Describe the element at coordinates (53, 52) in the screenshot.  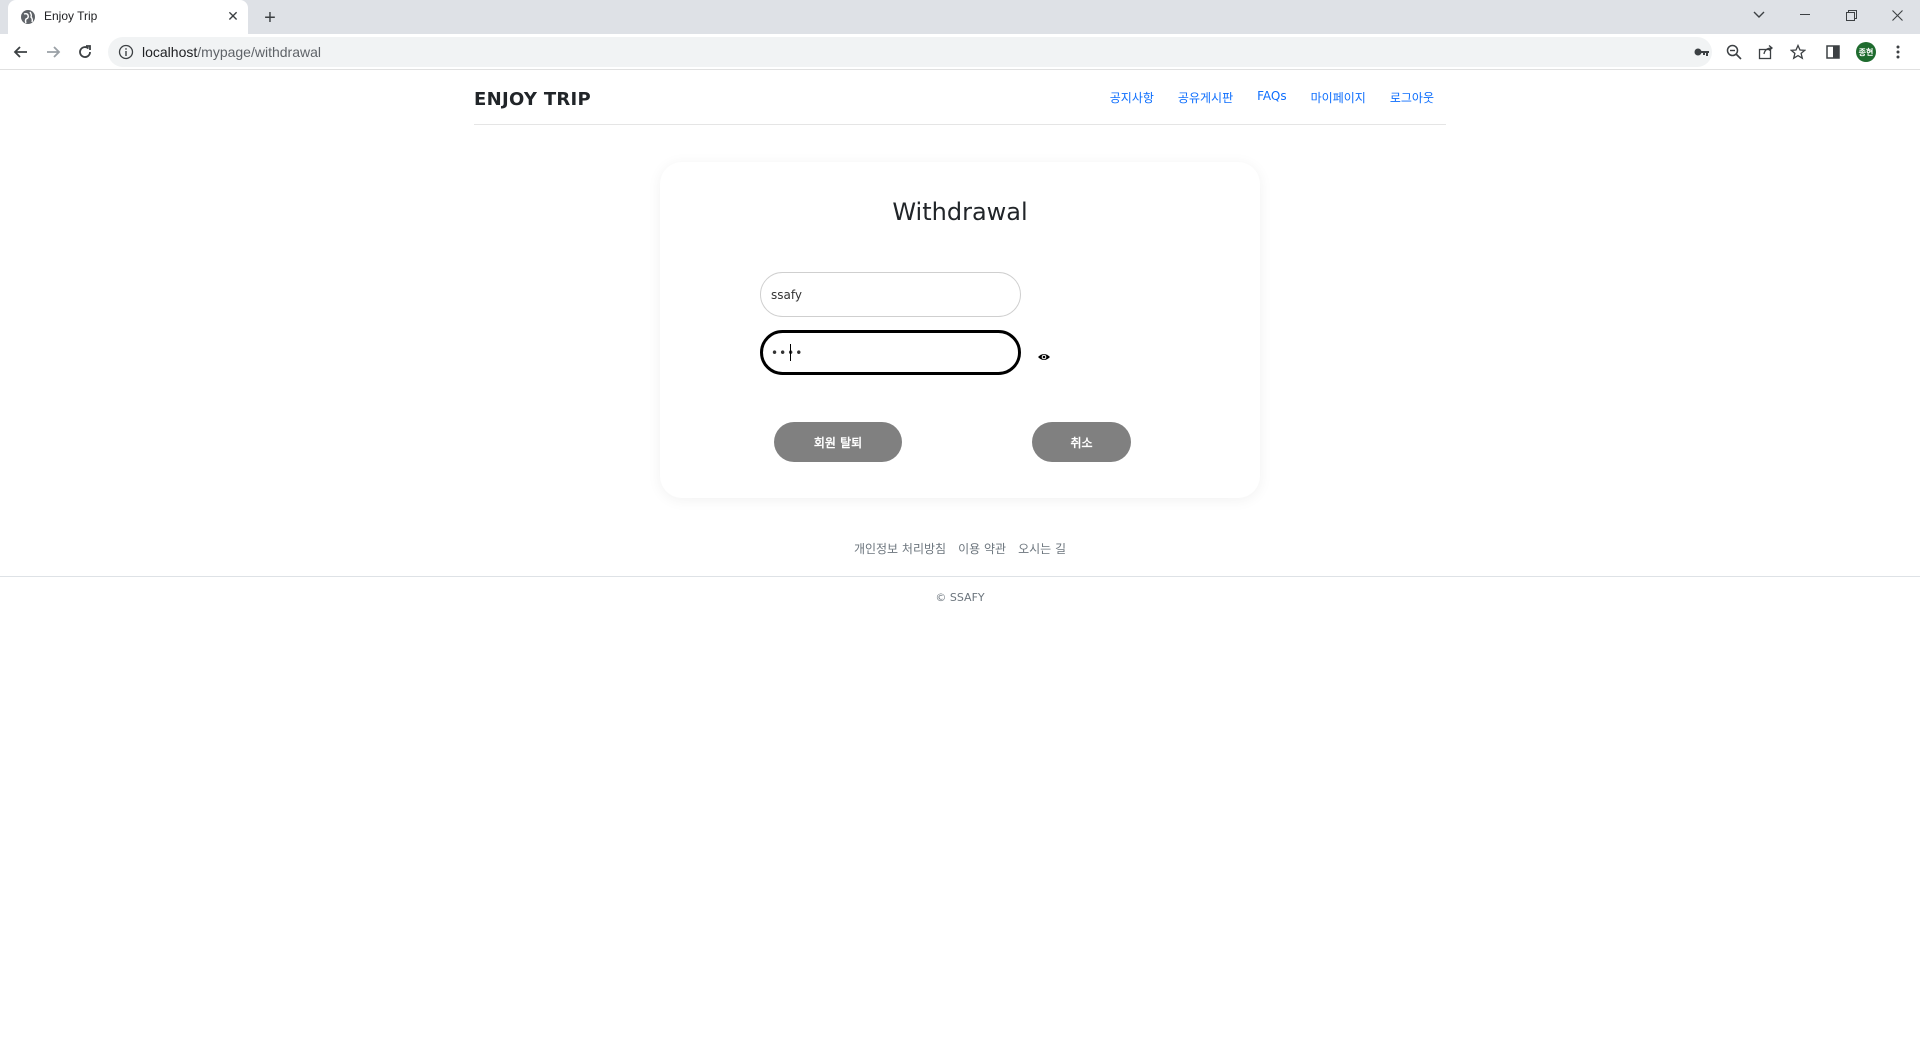
I see `forward-icon` at that location.